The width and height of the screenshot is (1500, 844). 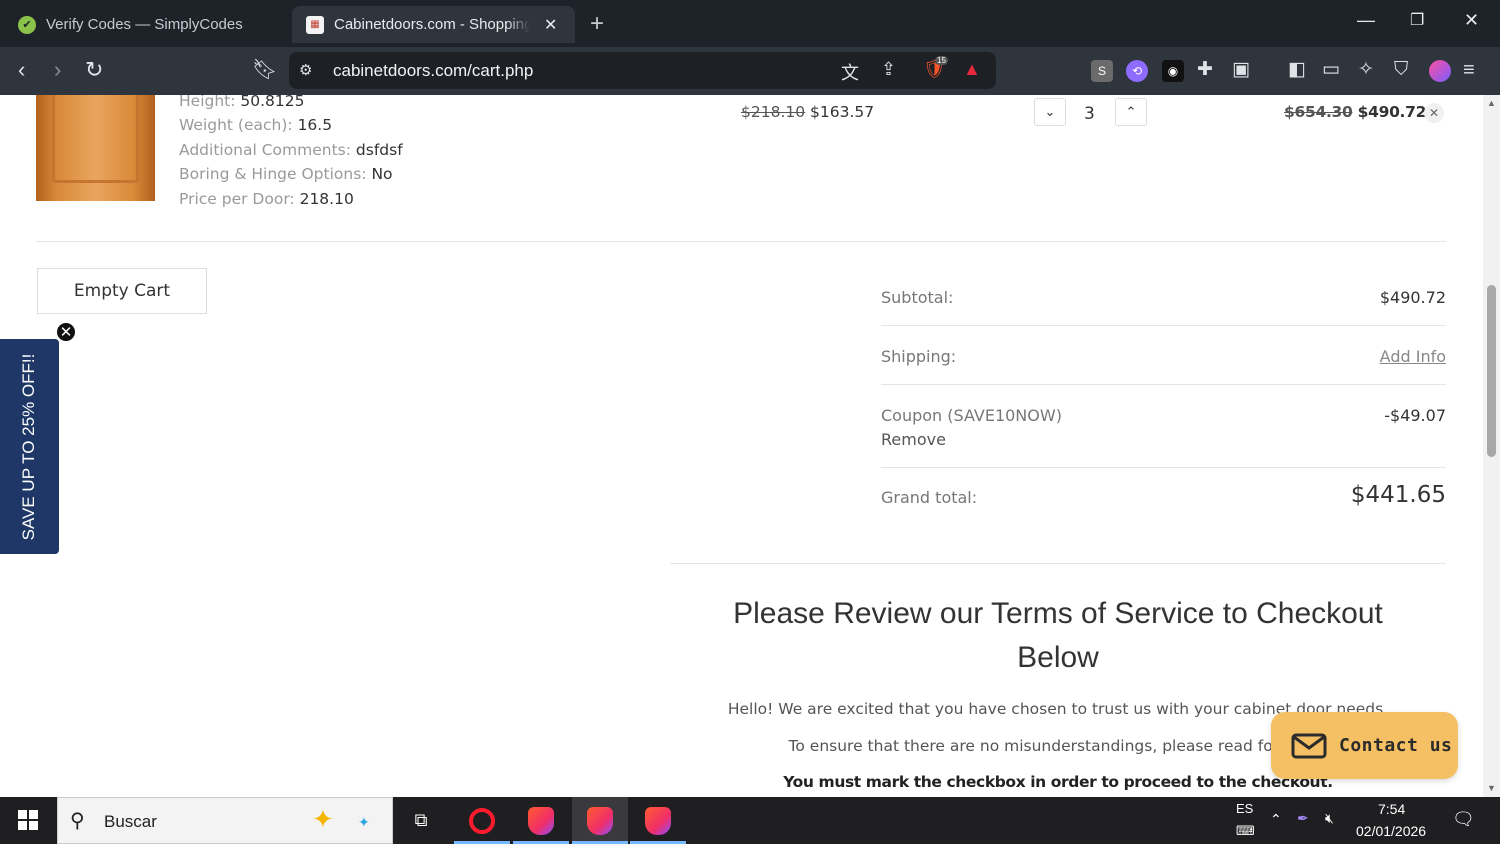 I want to click on line-total-new: $490.72, so click(x=1392, y=112).